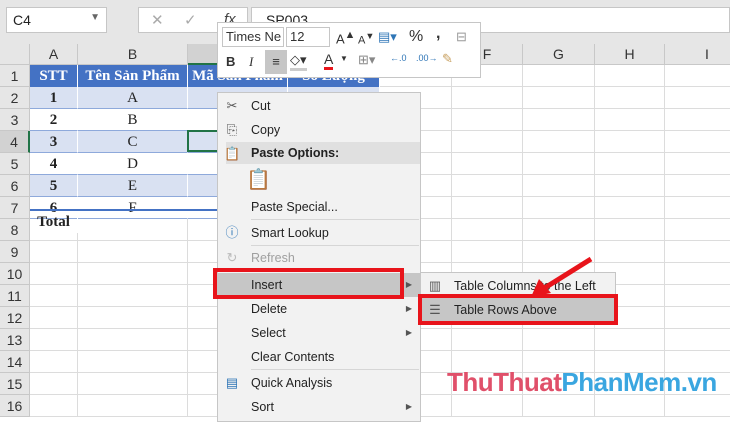  Describe the element at coordinates (319, 333) in the screenshot. I see `menu-item-select: Select ▶` at that location.